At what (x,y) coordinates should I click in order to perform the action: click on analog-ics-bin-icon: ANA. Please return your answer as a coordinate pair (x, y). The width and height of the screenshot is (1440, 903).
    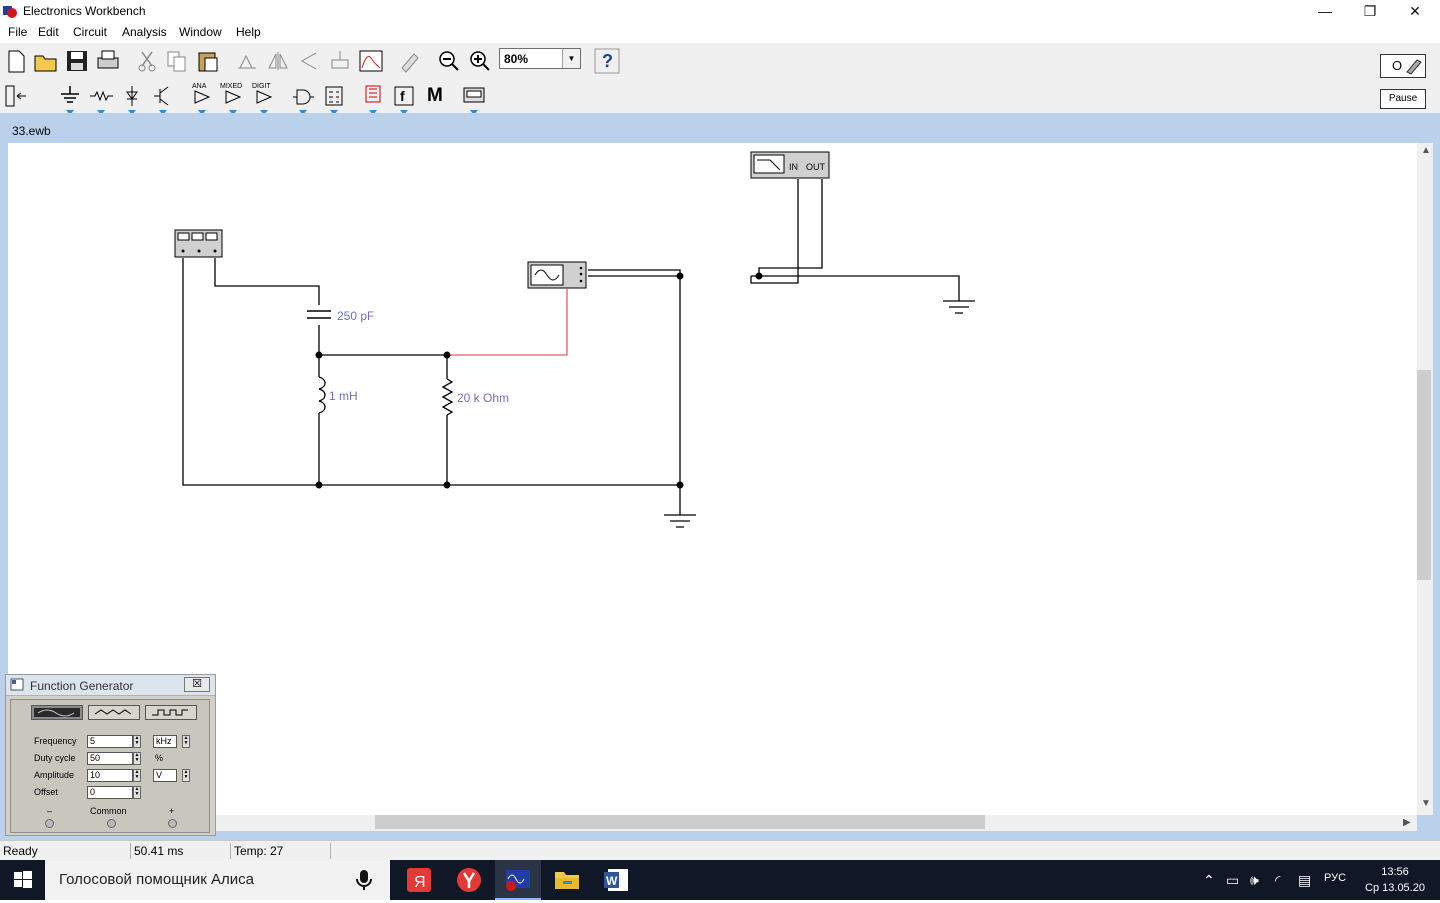
    Looking at the image, I should click on (202, 99).